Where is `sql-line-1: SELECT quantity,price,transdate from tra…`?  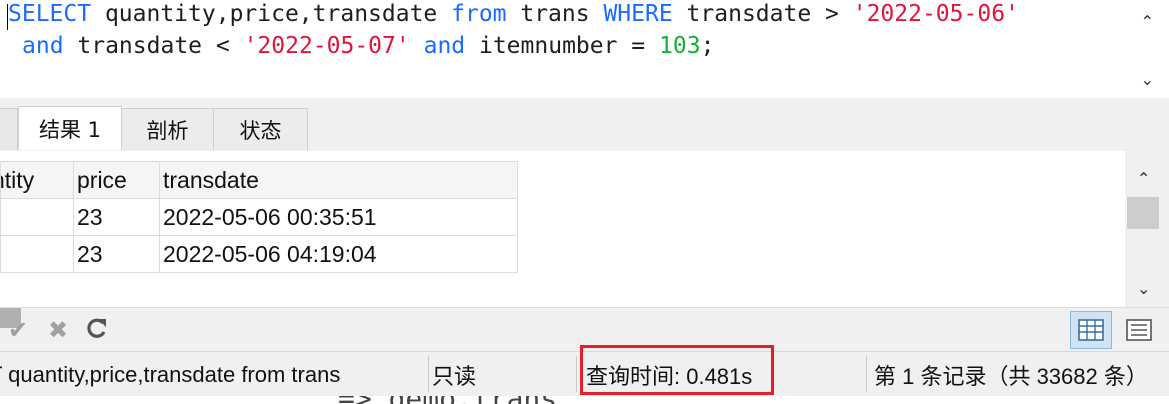 sql-line-1: SELECT quantity,price,transdate from tra… is located at coordinates (513, 14).